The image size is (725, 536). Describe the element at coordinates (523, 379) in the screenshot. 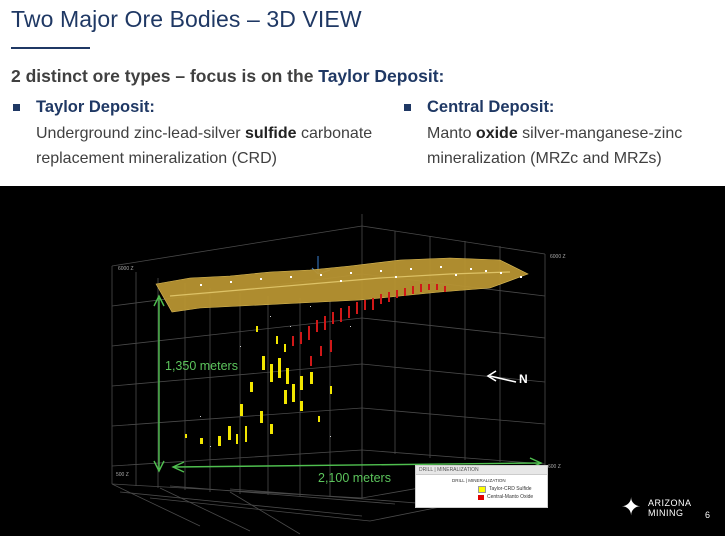

I see `north-label: N` at that location.